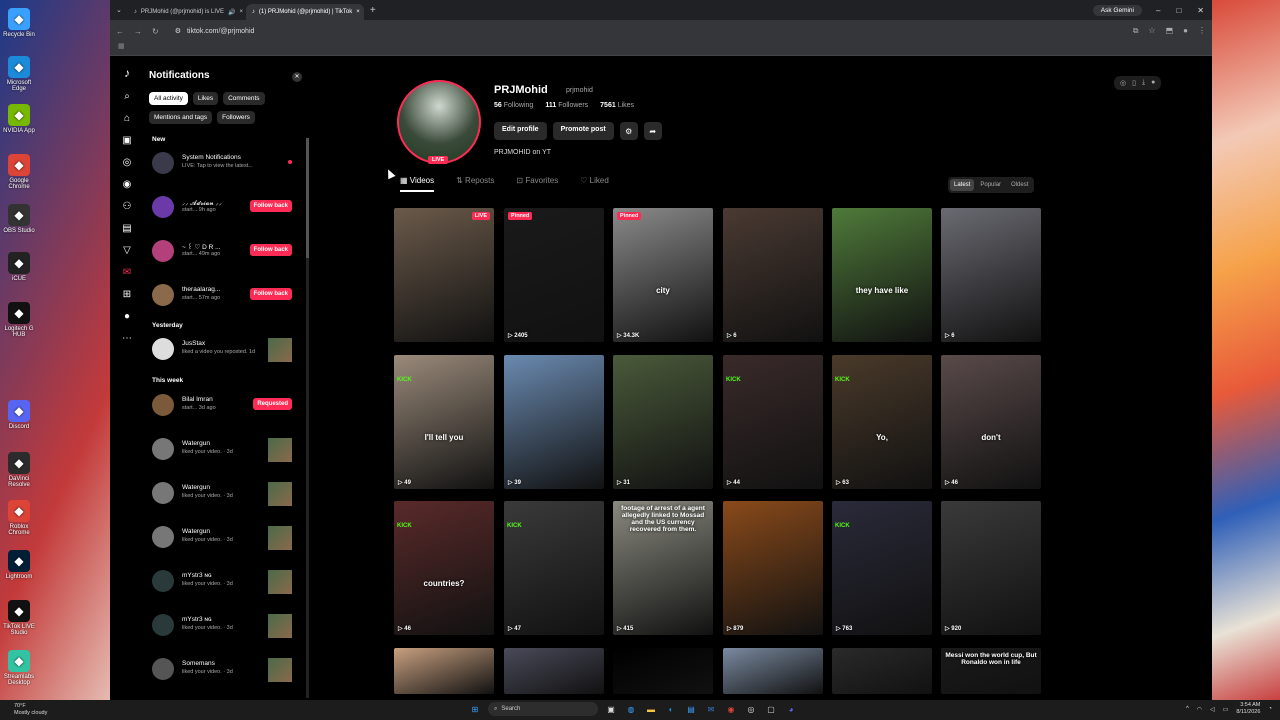 The image size is (1280, 720). I want to click on settings-gear-icon: ⚙, so click(628, 131).